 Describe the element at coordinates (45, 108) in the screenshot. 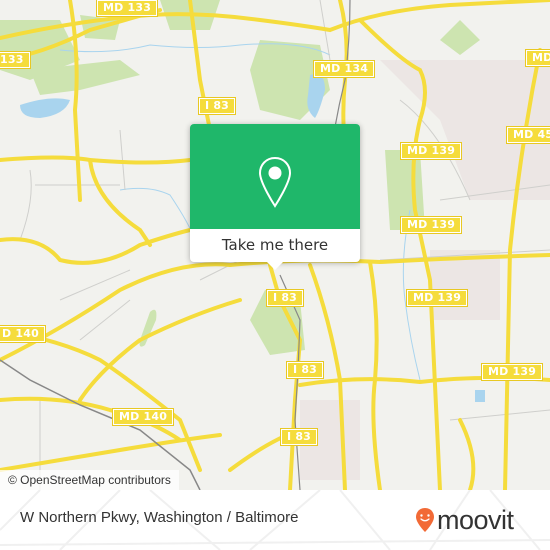

I see `lake` at that location.